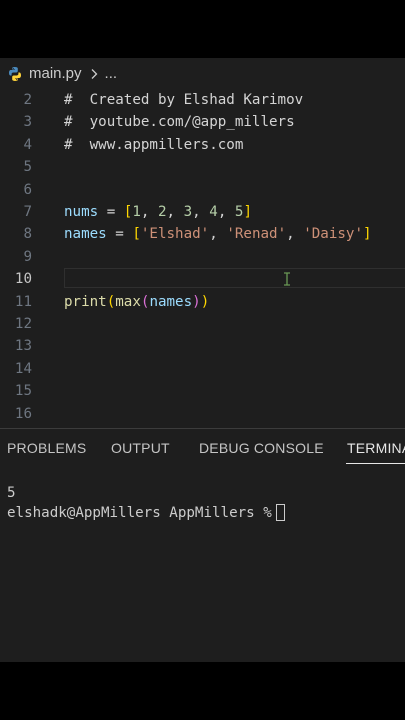 The width and height of the screenshot is (405, 720). I want to click on line-number: 5, so click(27, 167).